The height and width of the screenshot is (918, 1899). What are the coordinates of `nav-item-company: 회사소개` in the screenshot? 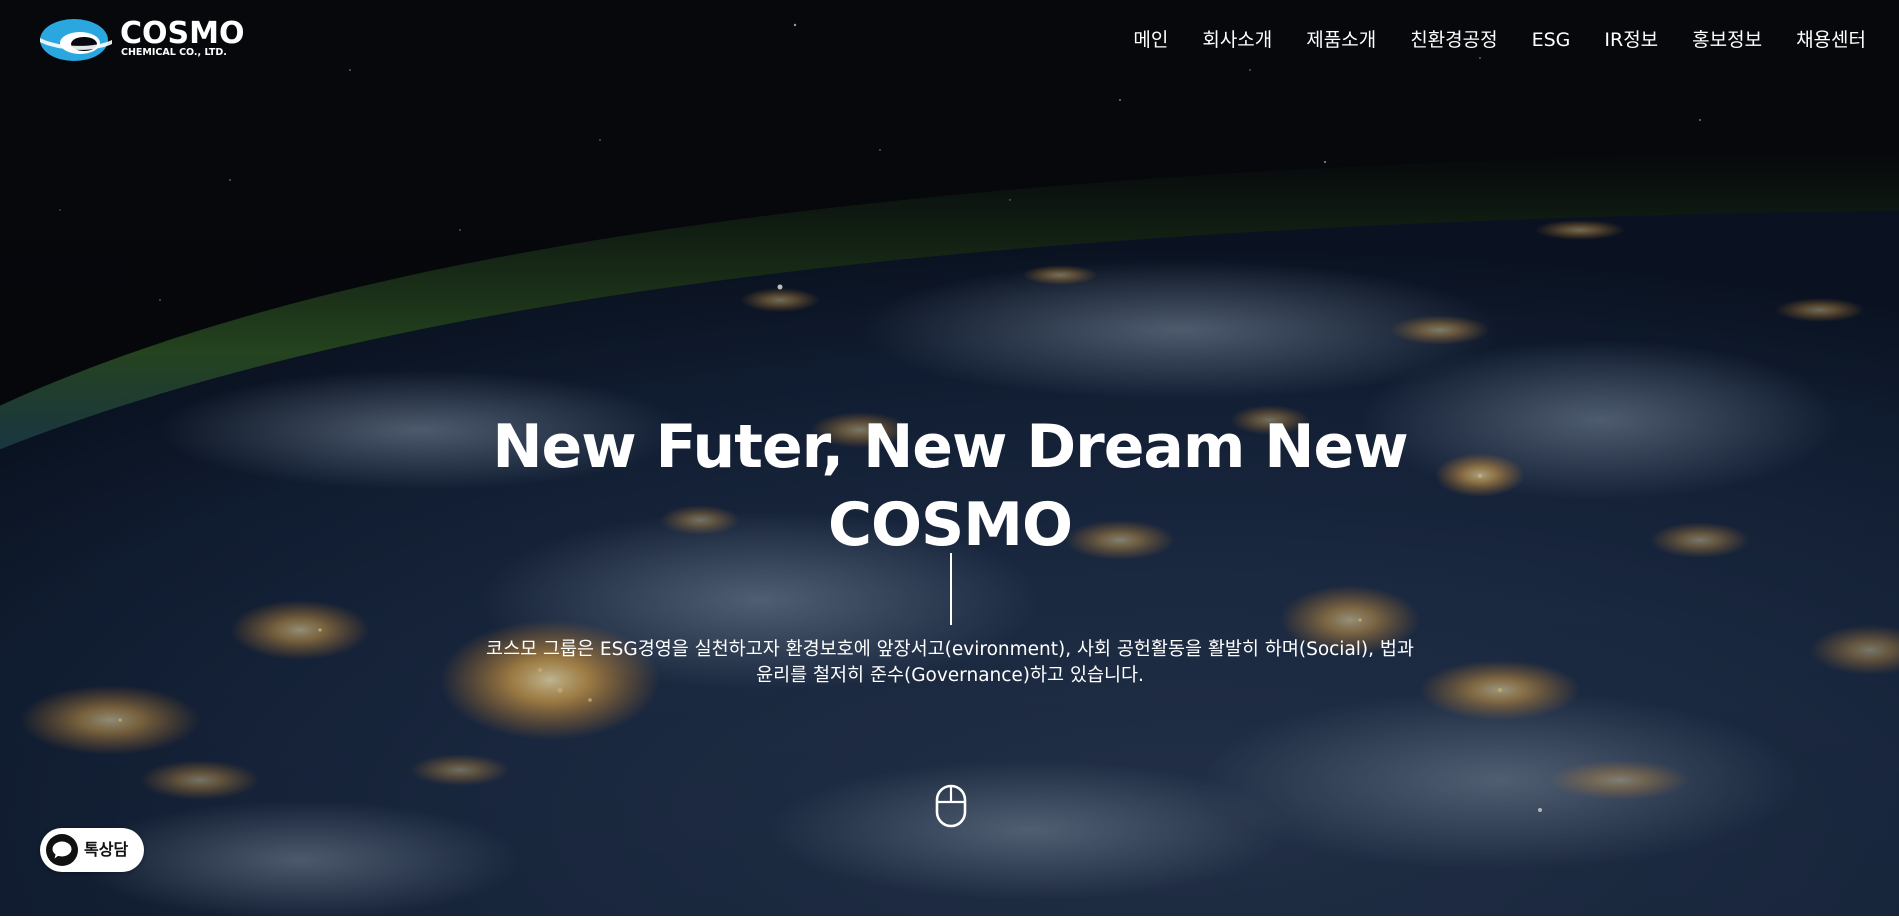 It's located at (1237, 40).